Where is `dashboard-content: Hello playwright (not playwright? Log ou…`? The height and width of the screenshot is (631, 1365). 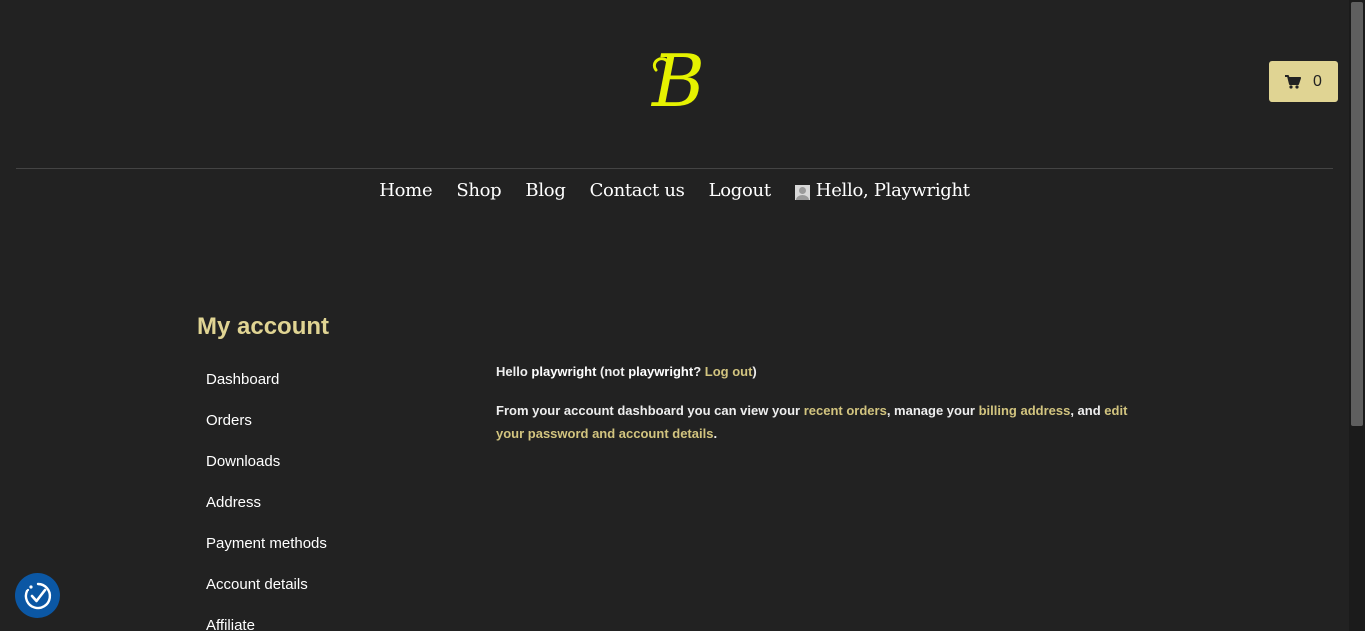
dashboard-content: Hello playwright (not playwright? Log ou… is located at coordinates (821, 410).